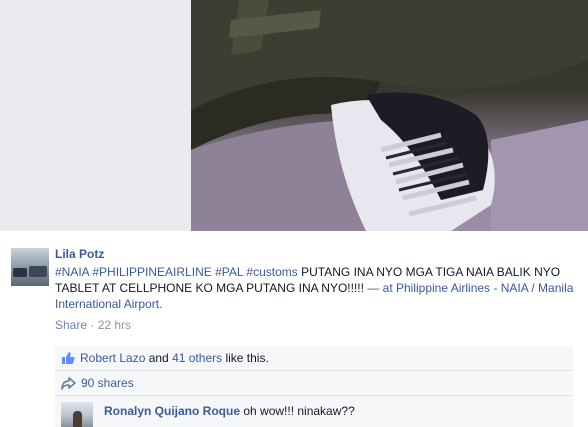 This screenshot has width=588, height=427. Describe the element at coordinates (159, 358) in the screenshot. I see `likes-and: and` at that location.